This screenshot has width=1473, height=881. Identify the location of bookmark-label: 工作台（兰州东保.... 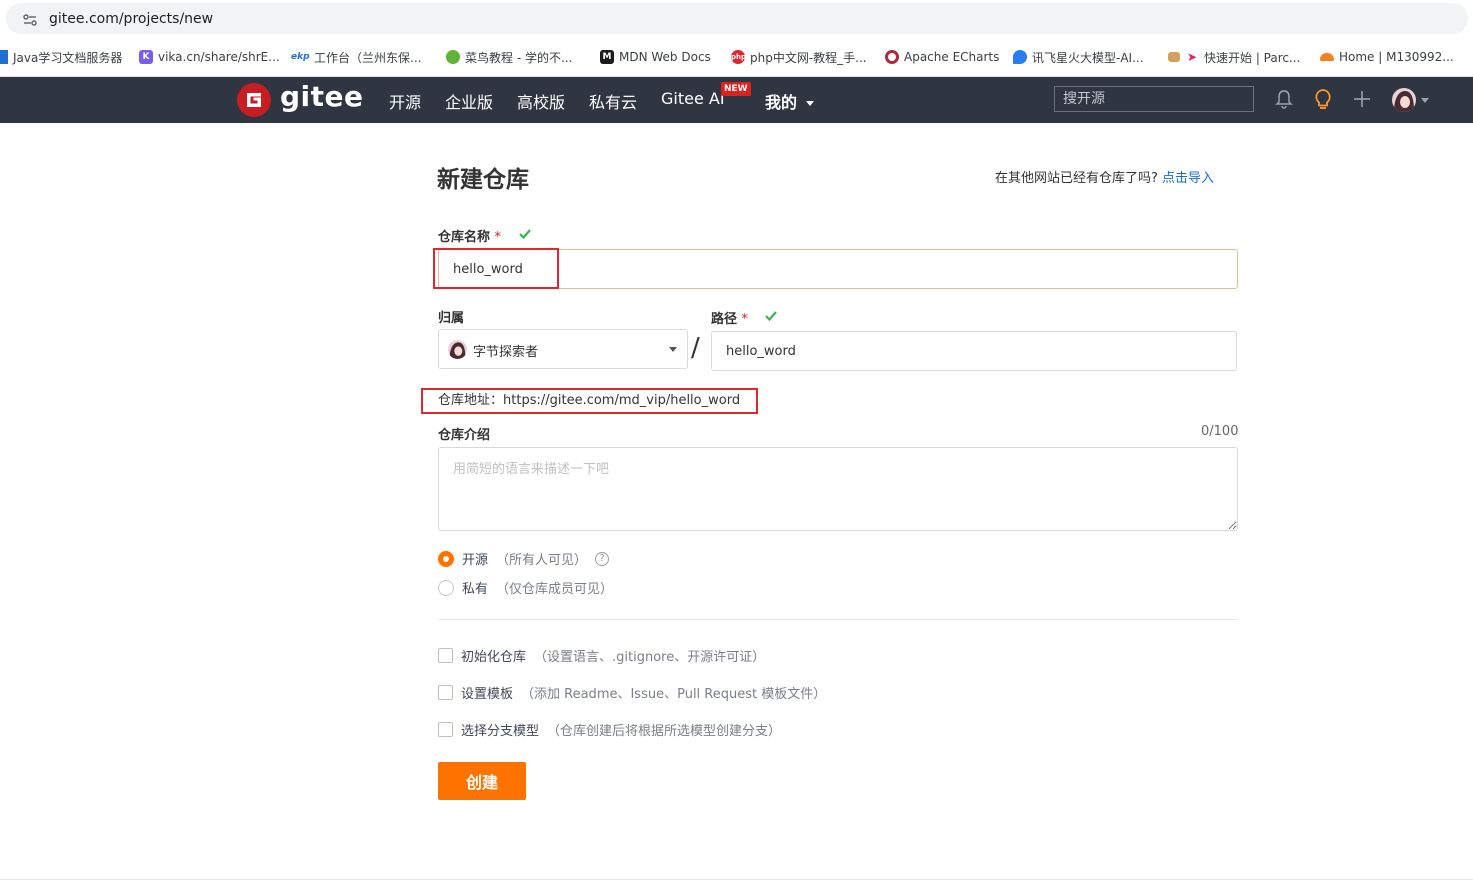
(368, 57).